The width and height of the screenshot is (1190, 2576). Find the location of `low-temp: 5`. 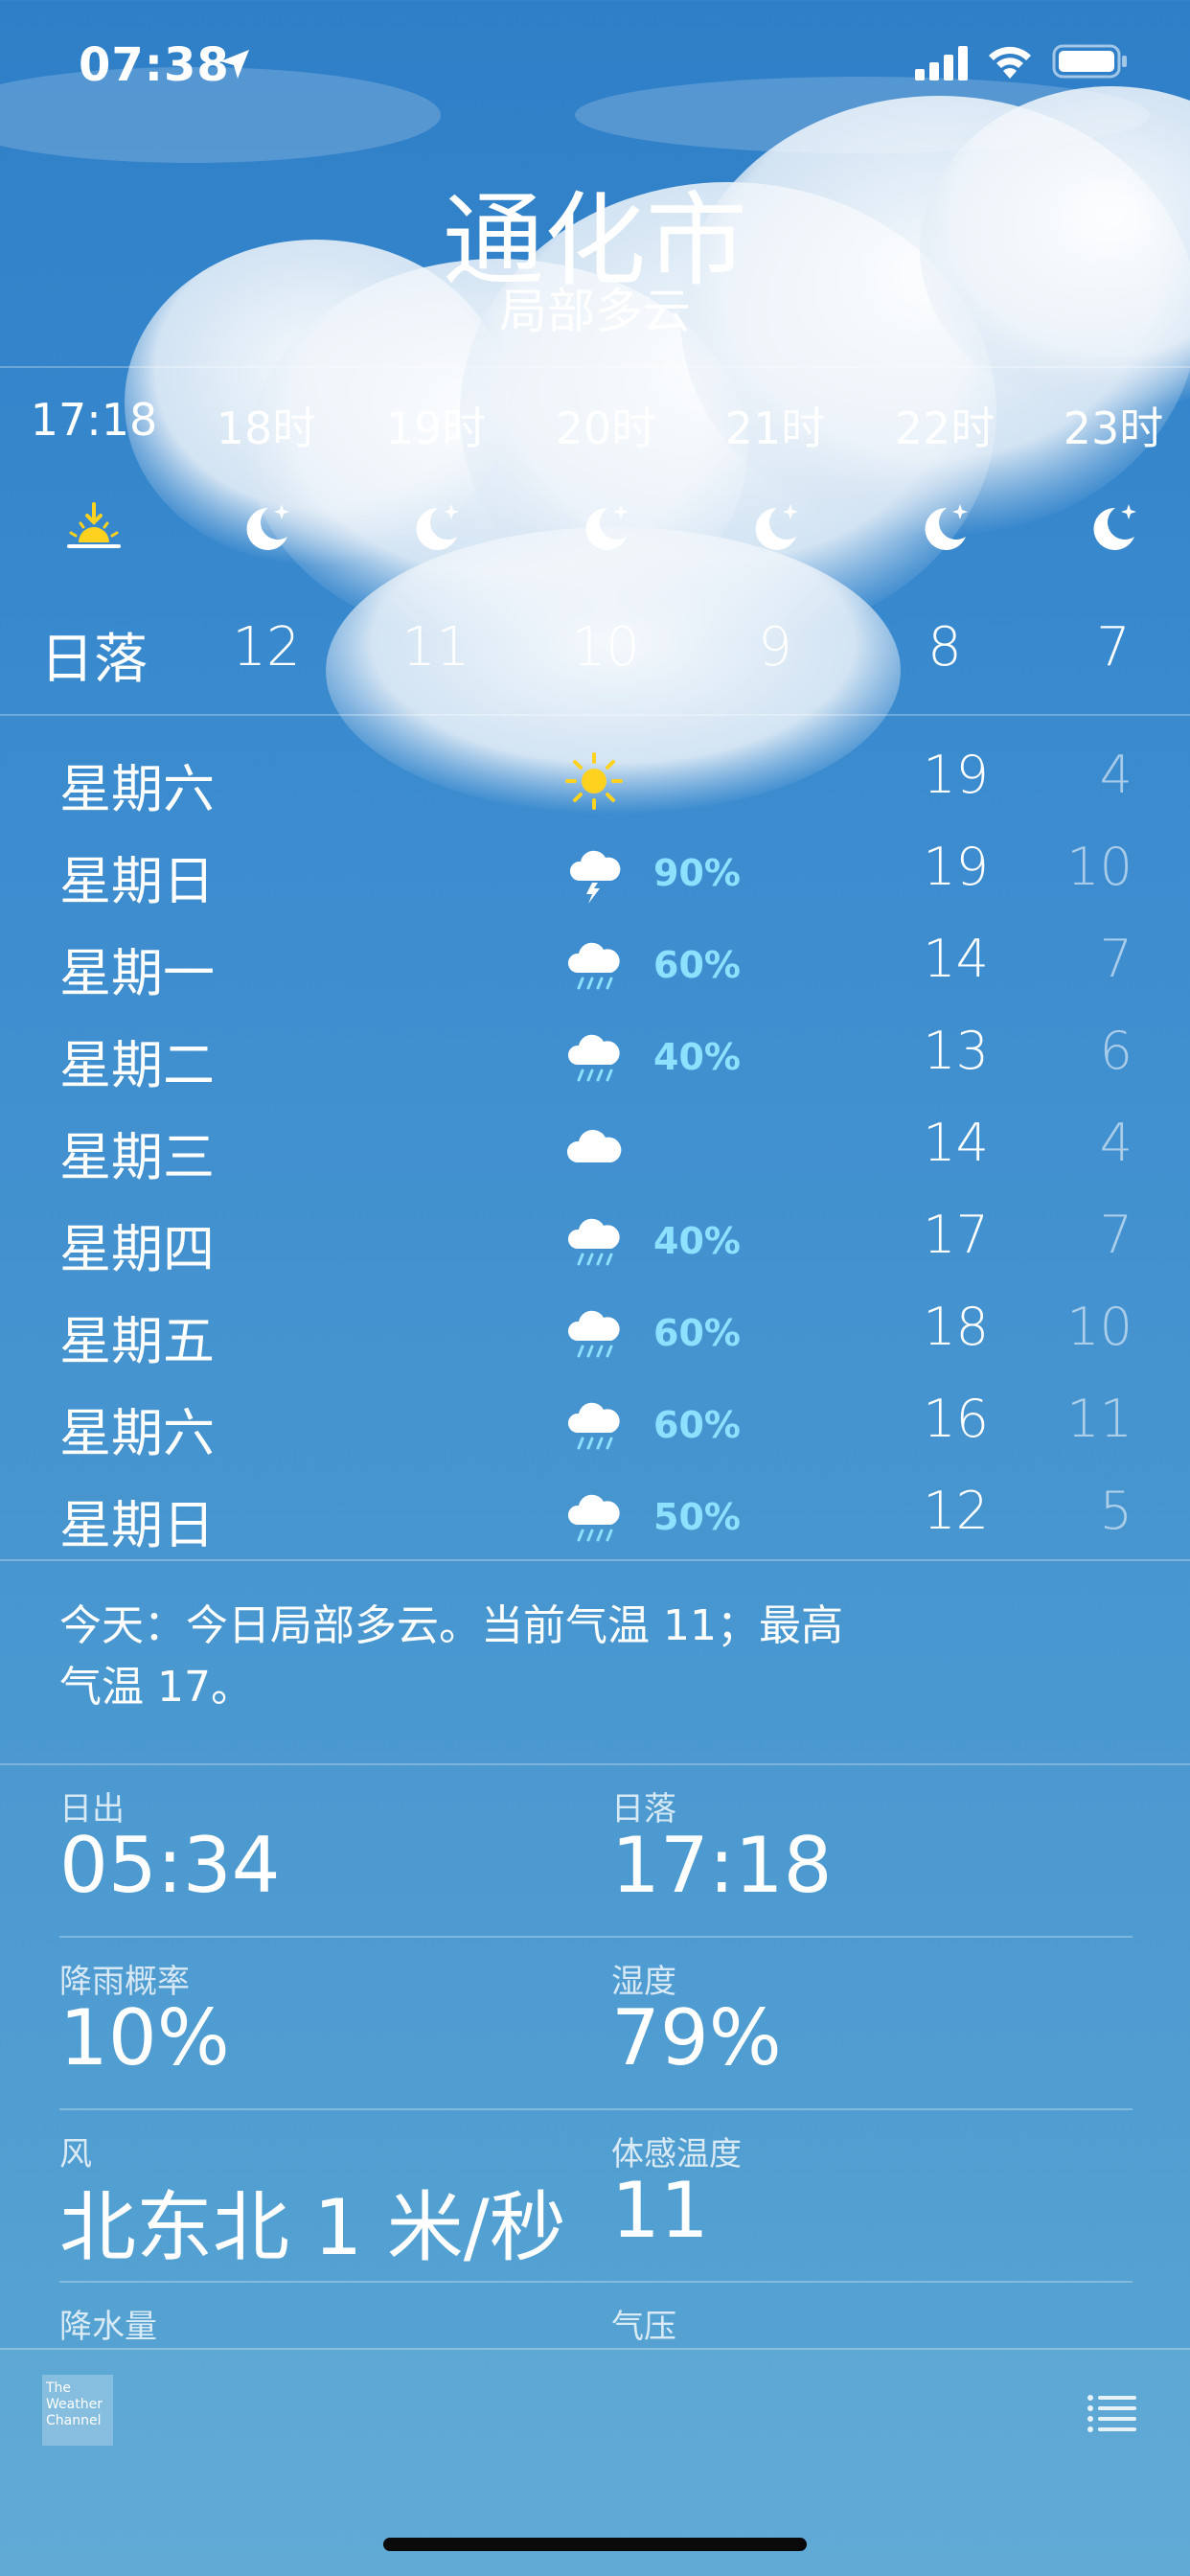

low-temp: 5 is located at coordinates (1116, 1511).